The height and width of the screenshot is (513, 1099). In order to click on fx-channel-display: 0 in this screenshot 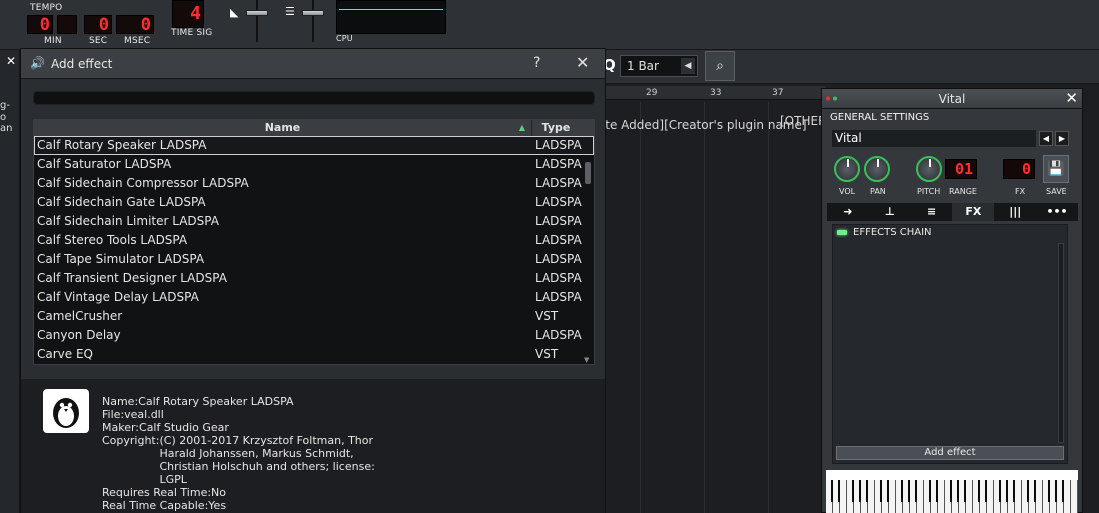, I will do `click(1019, 169)`.